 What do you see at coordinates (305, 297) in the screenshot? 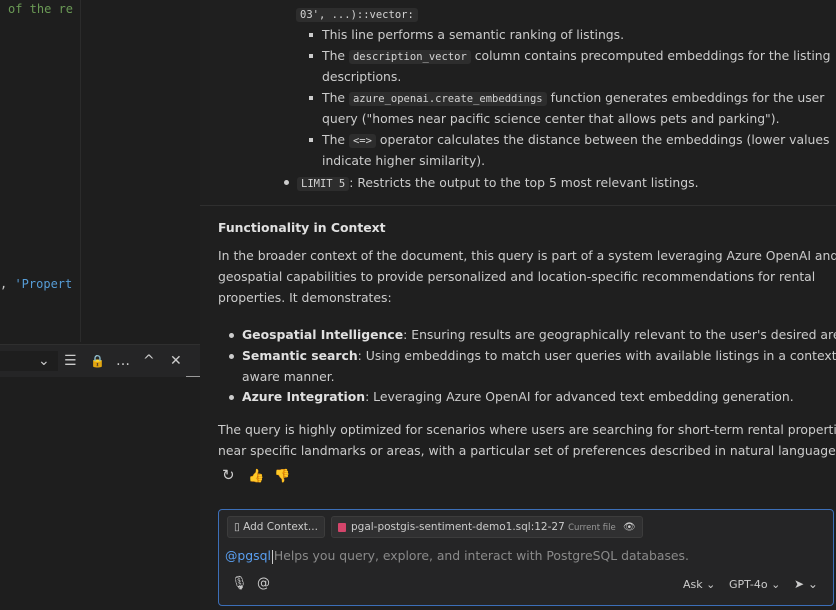
I see `paragraph-line: properties. It demonstrates:` at bounding box center [305, 297].